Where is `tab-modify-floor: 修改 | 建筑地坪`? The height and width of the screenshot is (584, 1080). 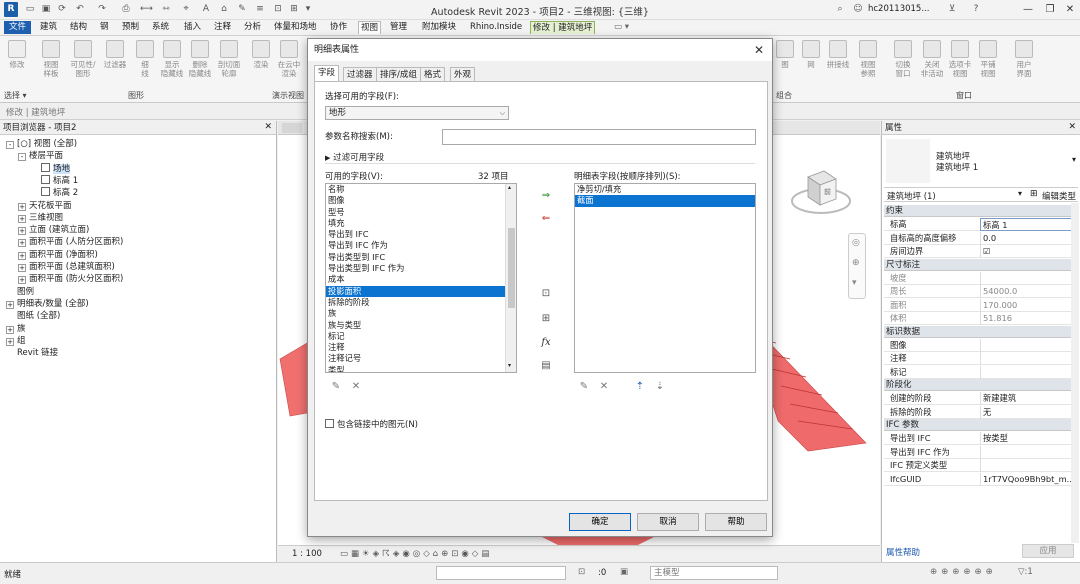
tab-modify-floor: 修改 | 建筑地坪 is located at coordinates (563, 27).